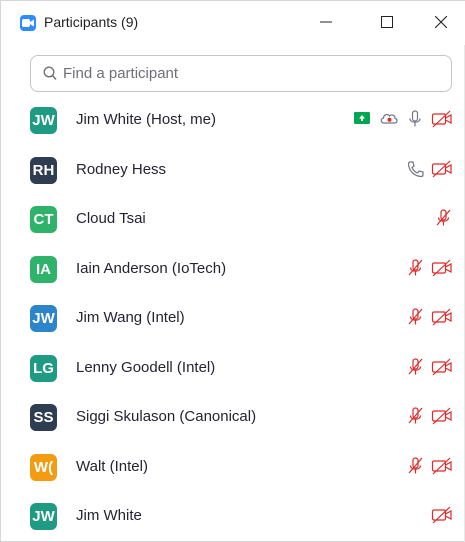  Describe the element at coordinates (43, 417) in the screenshot. I see `avatar: SS` at that location.